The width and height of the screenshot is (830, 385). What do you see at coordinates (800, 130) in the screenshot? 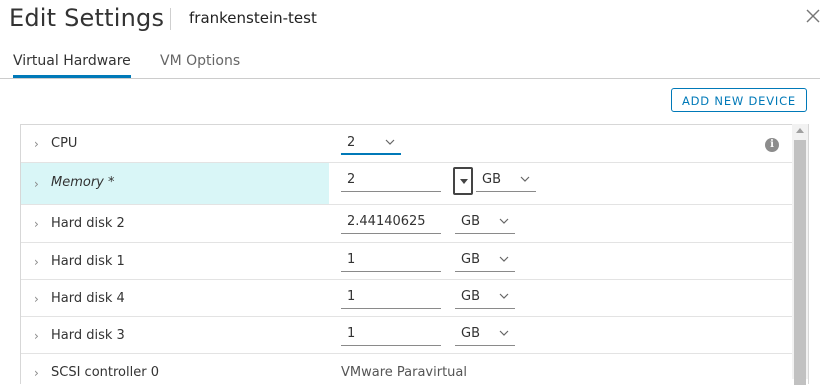
I see `scroll-up-arrow-icon` at bounding box center [800, 130].